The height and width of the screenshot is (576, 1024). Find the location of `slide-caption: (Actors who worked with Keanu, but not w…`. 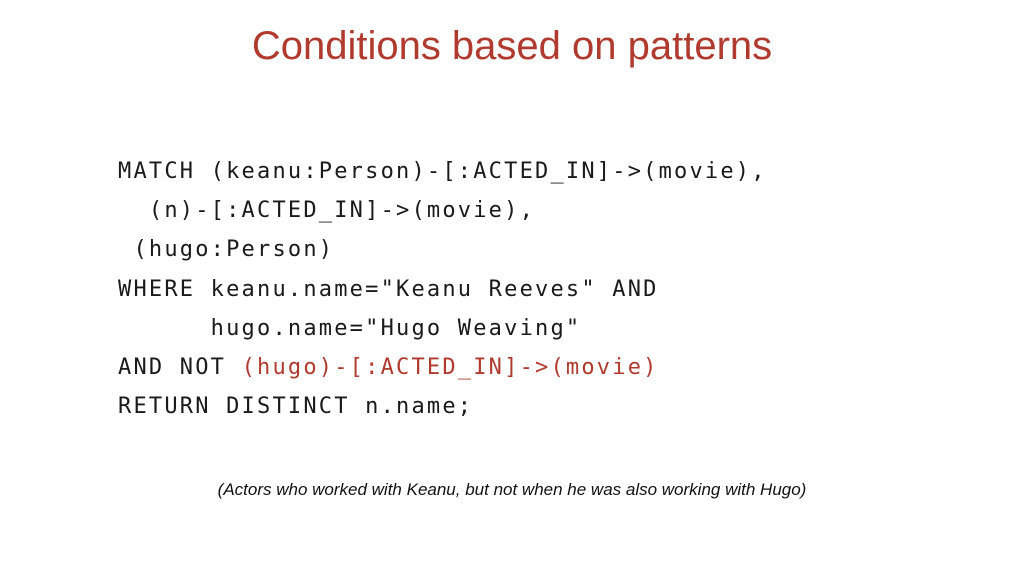

slide-caption: (Actors who worked with Keanu, but not w… is located at coordinates (512, 489).